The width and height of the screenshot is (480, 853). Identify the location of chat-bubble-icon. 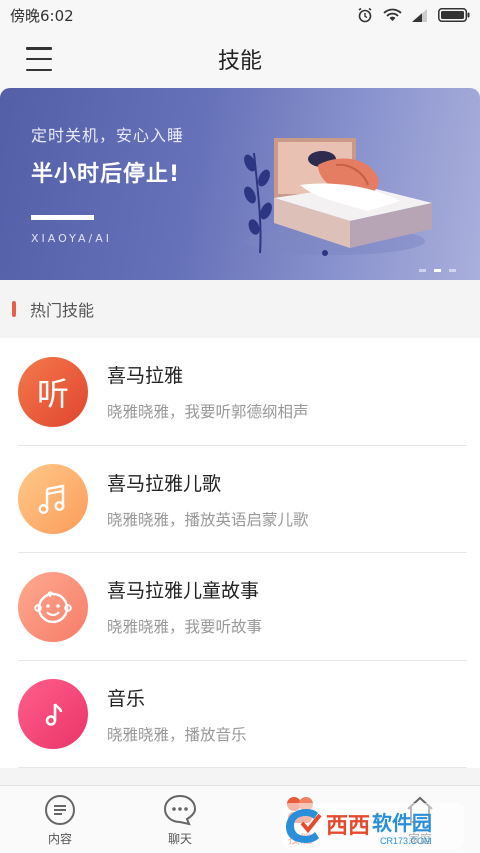
(180, 810).